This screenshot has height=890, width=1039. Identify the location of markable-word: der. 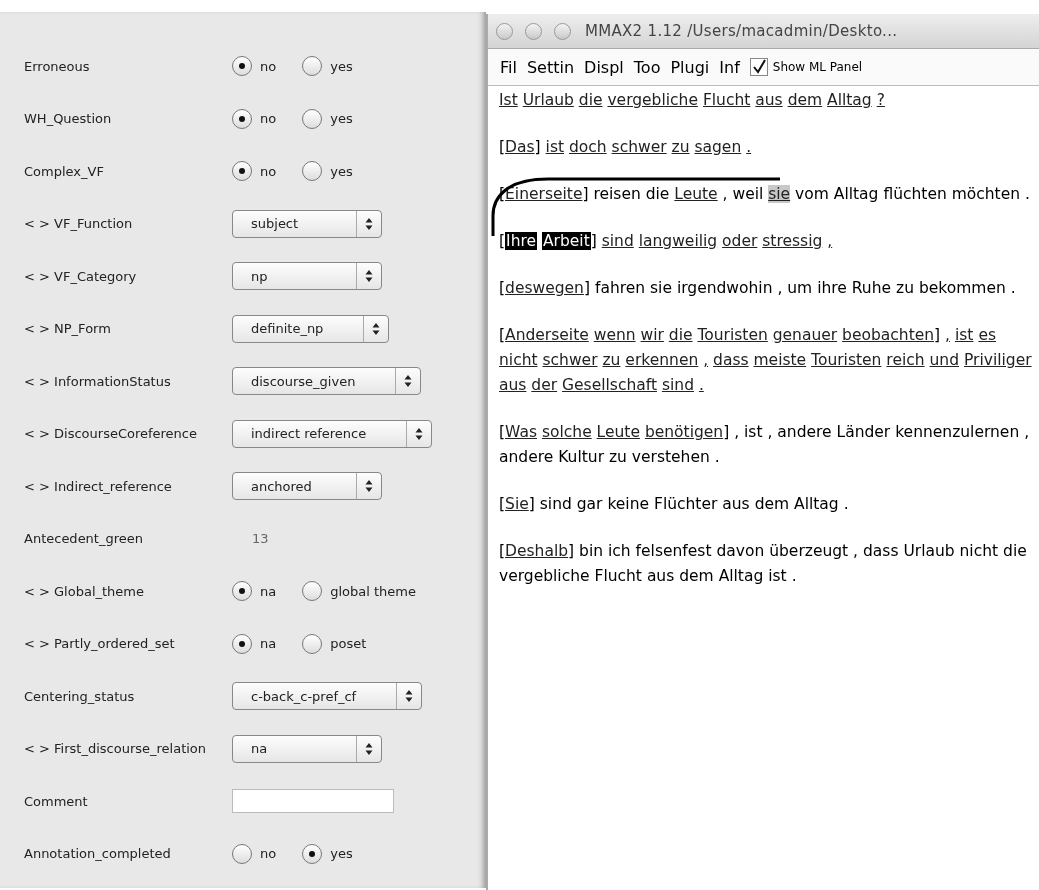
(544, 385).